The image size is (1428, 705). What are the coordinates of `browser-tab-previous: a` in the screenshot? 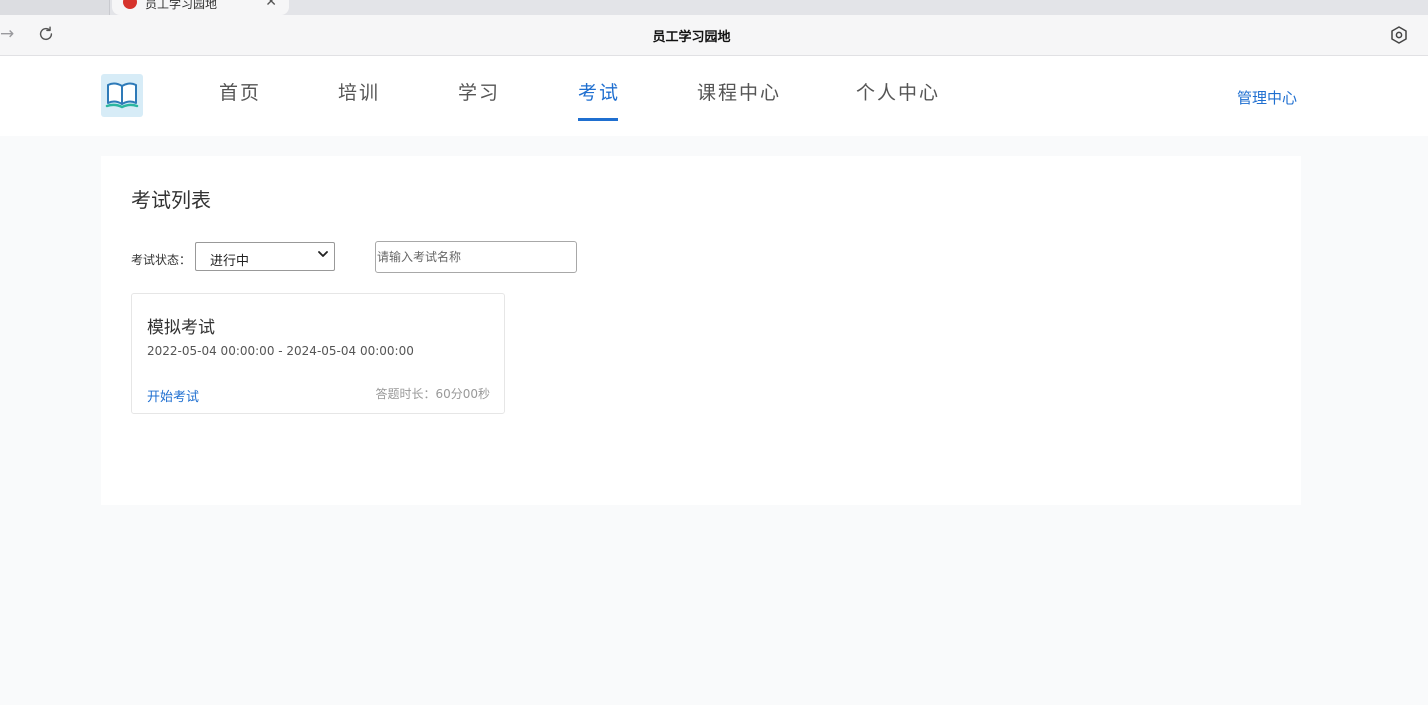 It's located at (55, 7).